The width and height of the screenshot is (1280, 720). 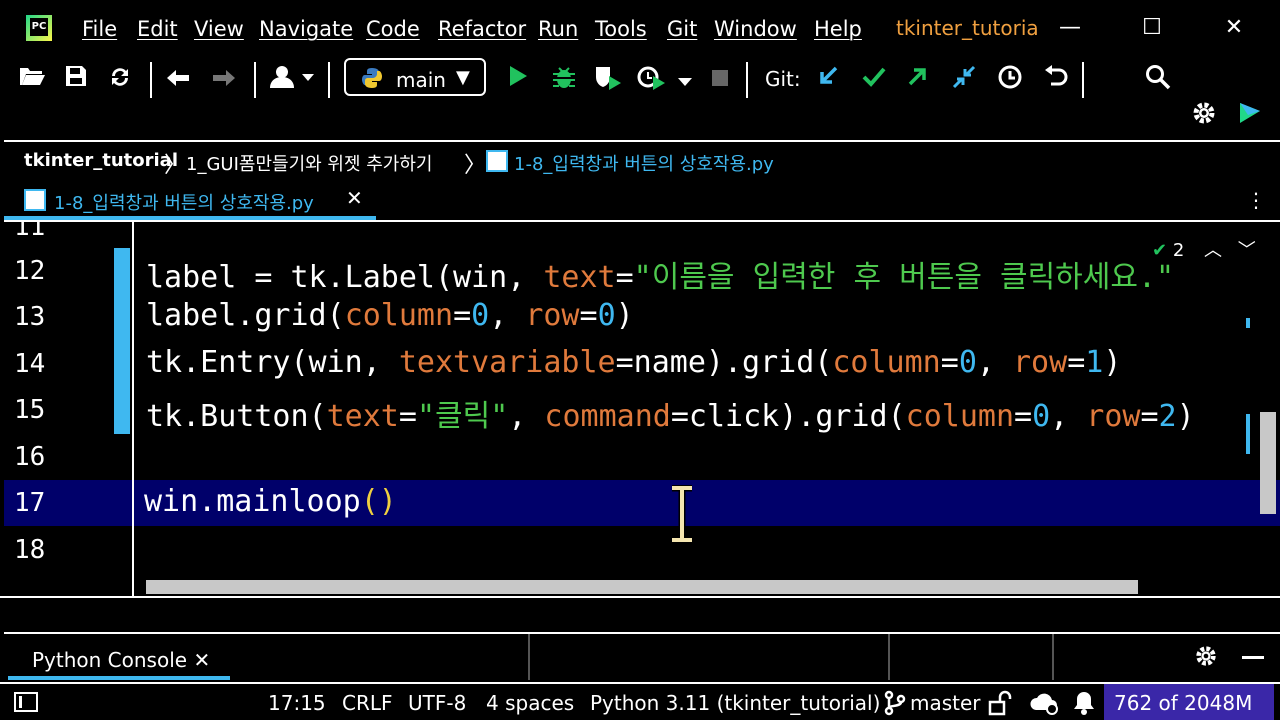 What do you see at coordinates (415, 77) in the screenshot?
I see `run-configuration-selector: main ▼` at bounding box center [415, 77].